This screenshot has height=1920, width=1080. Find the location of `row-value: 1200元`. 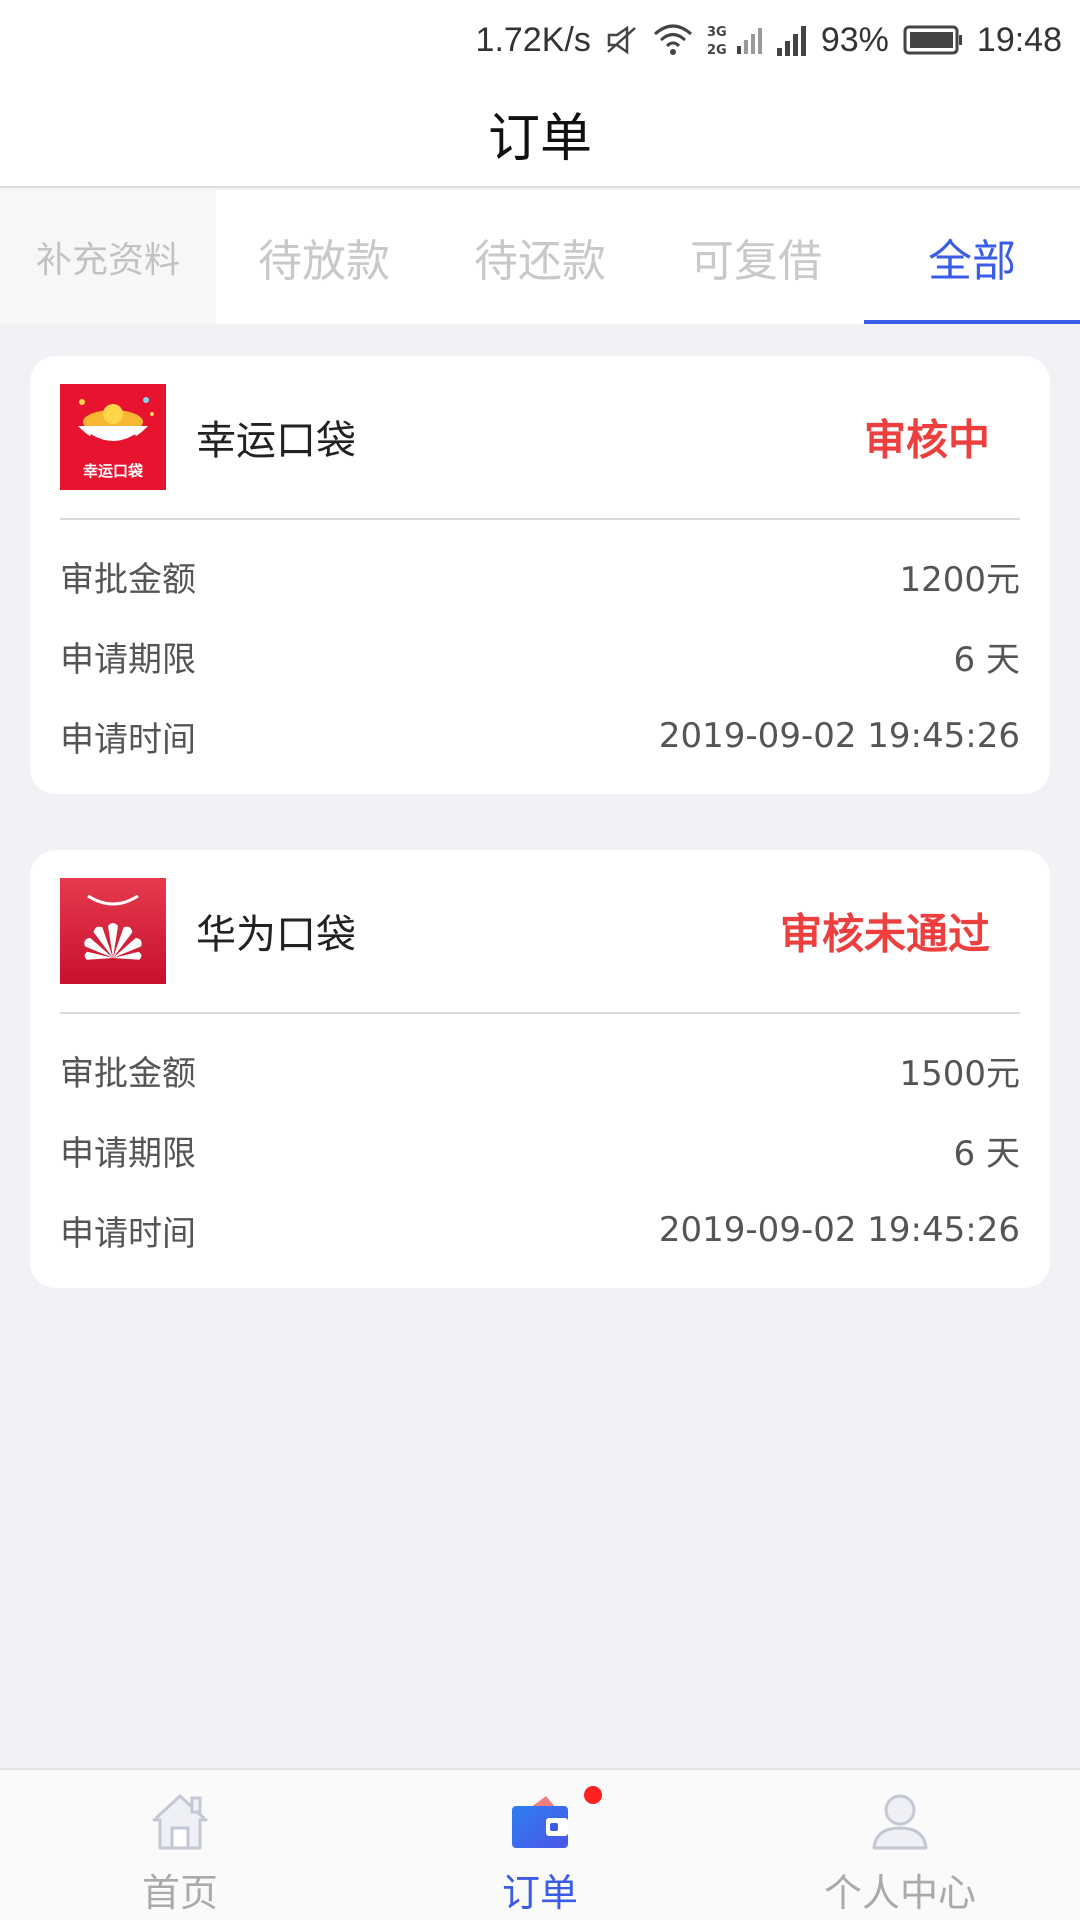

row-value: 1200元 is located at coordinates (959, 579).